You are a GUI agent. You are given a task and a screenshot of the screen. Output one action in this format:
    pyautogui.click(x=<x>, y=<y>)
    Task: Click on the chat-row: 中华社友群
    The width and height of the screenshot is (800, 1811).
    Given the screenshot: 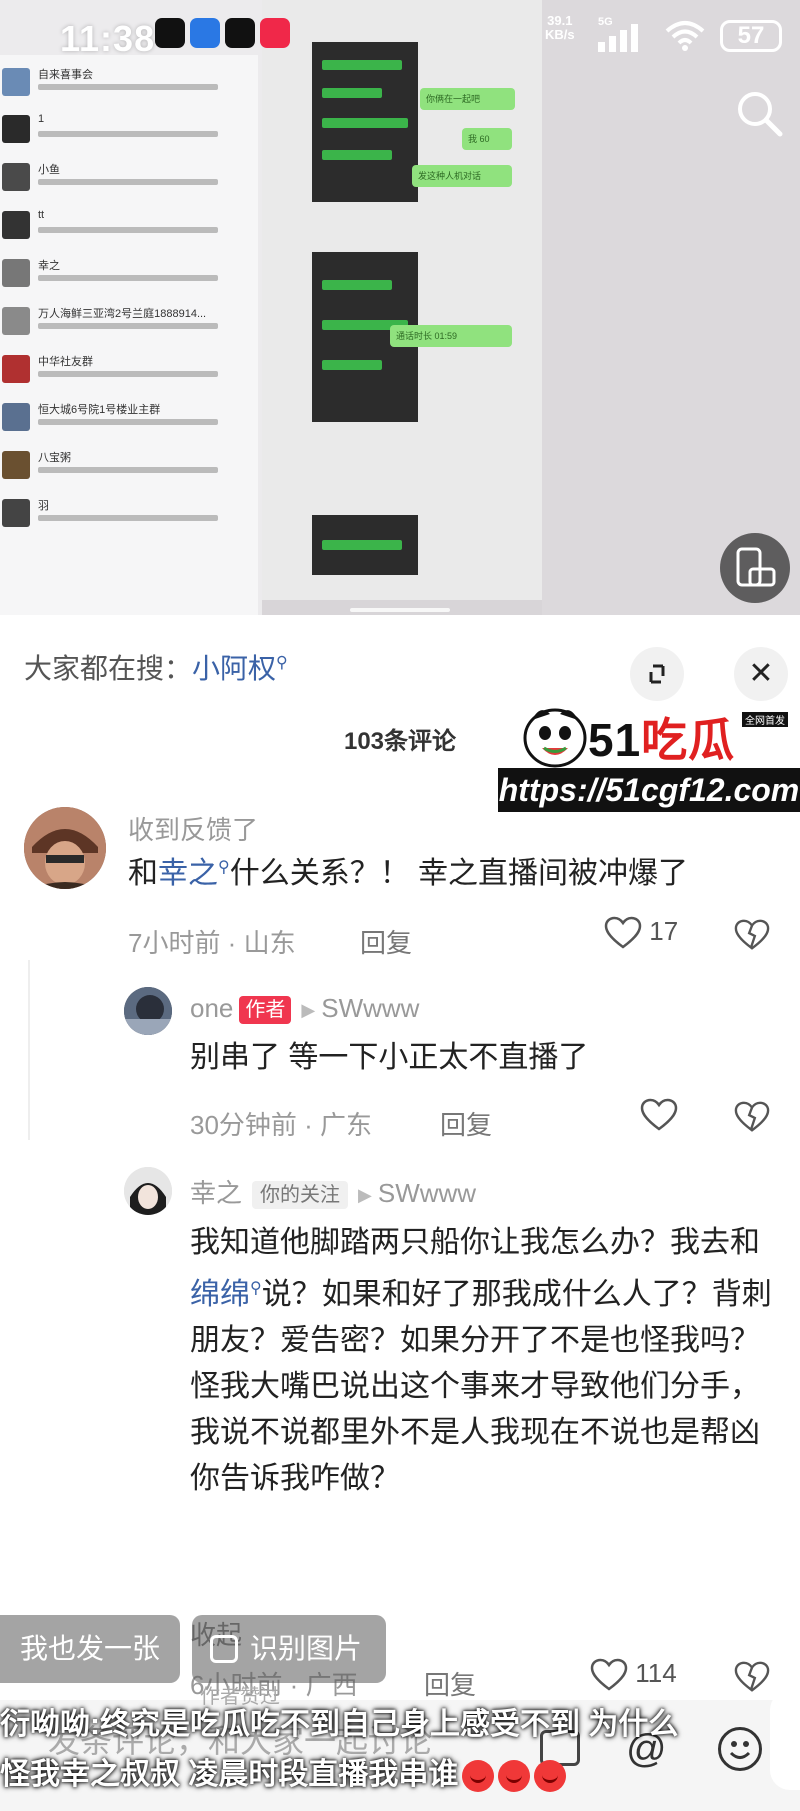 What is the action you would take?
    pyautogui.click(x=129, y=371)
    